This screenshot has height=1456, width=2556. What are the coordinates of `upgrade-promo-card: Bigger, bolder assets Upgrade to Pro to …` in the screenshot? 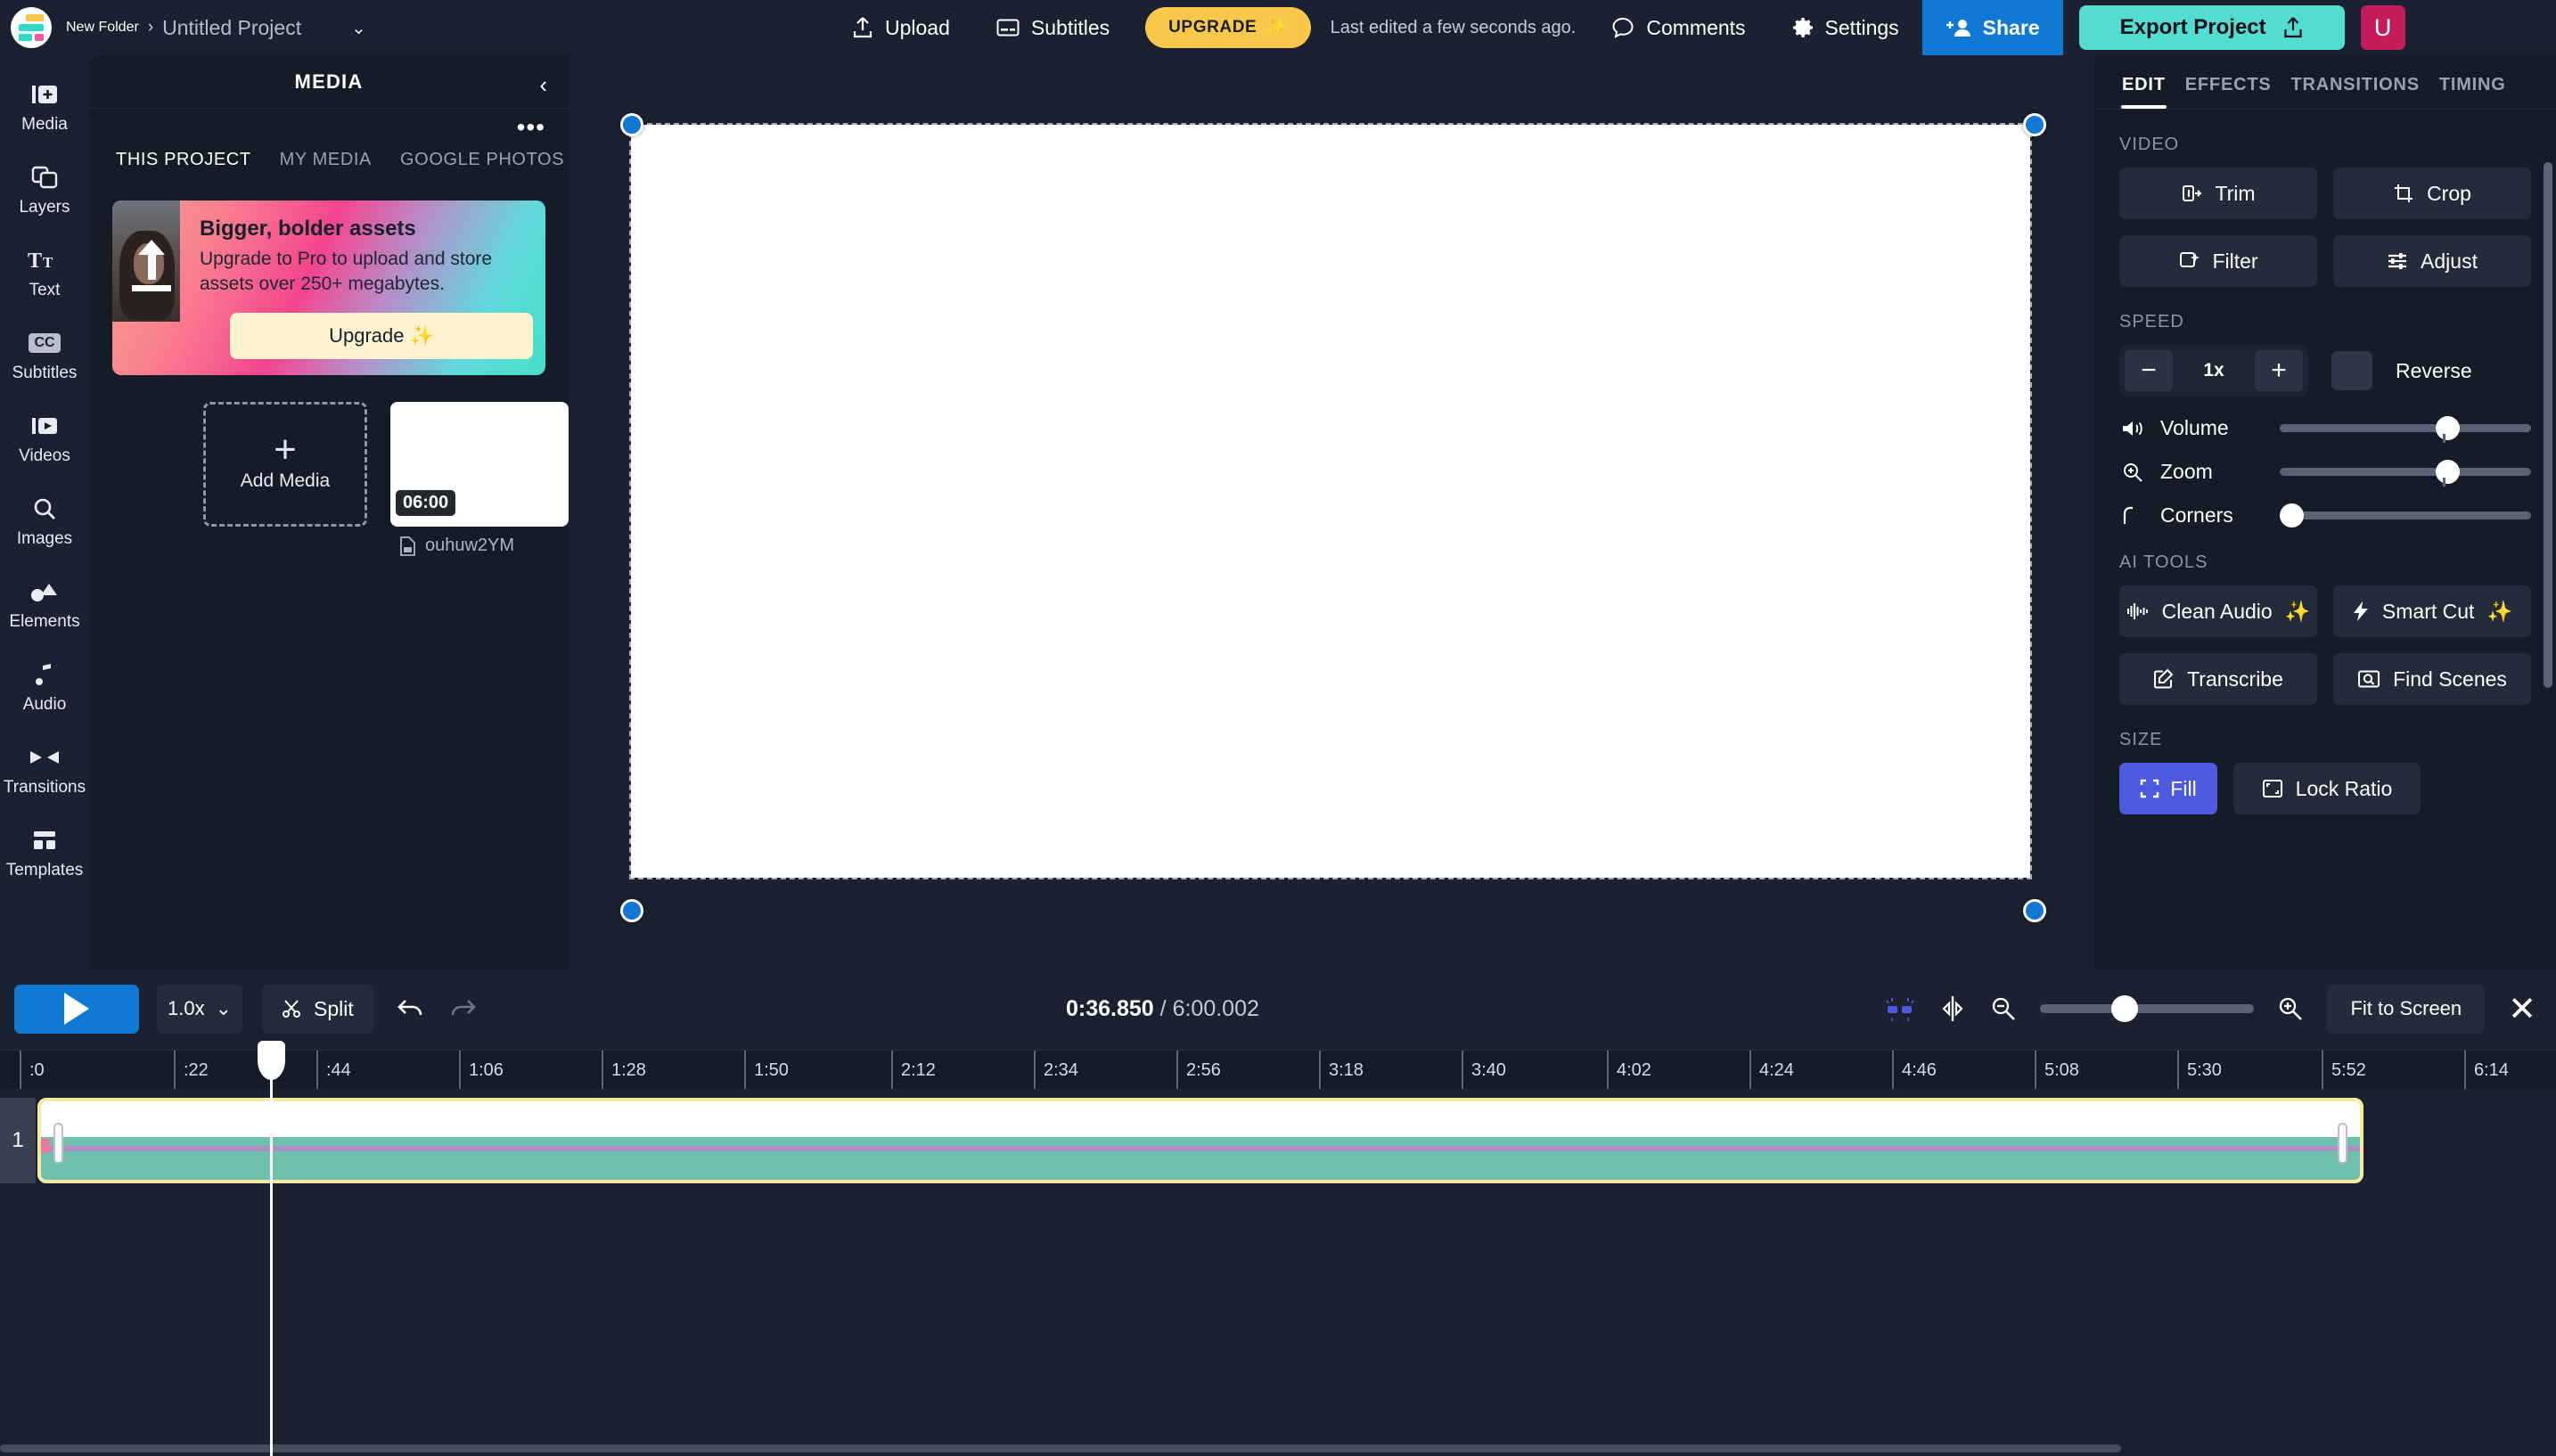 It's located at (328, 287).